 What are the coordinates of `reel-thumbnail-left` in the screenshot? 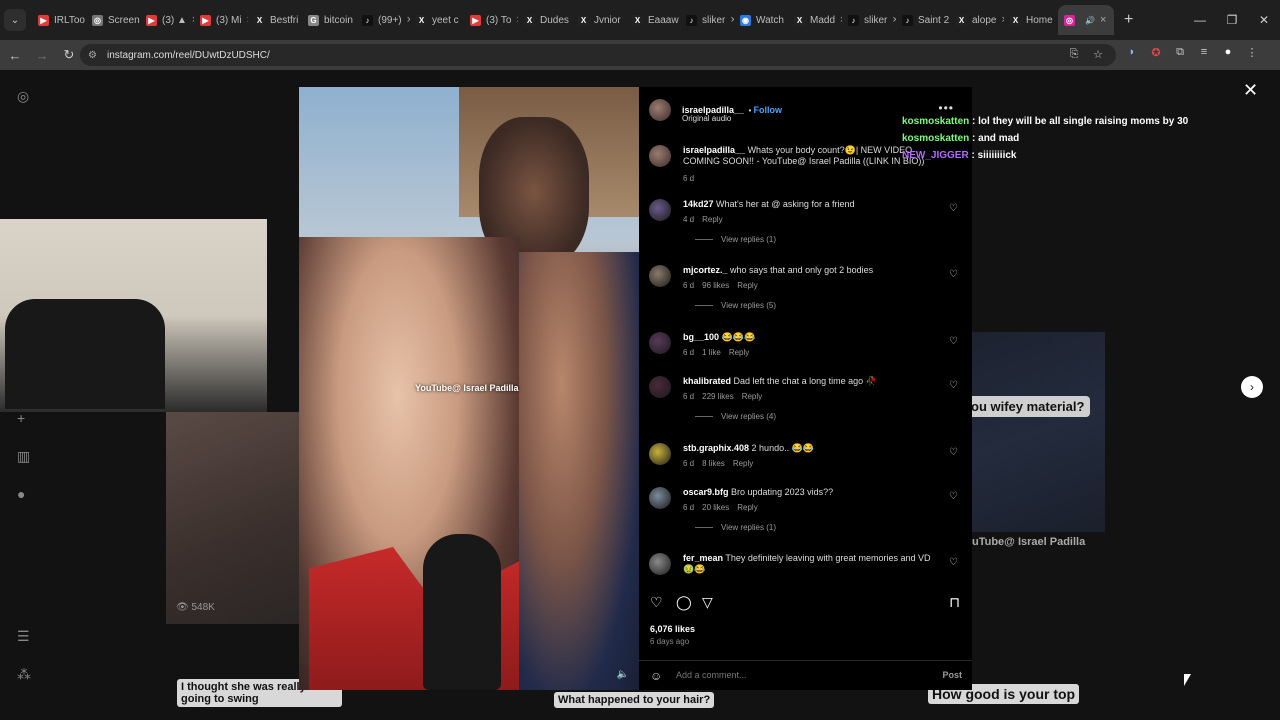 It's located at (232, 518).